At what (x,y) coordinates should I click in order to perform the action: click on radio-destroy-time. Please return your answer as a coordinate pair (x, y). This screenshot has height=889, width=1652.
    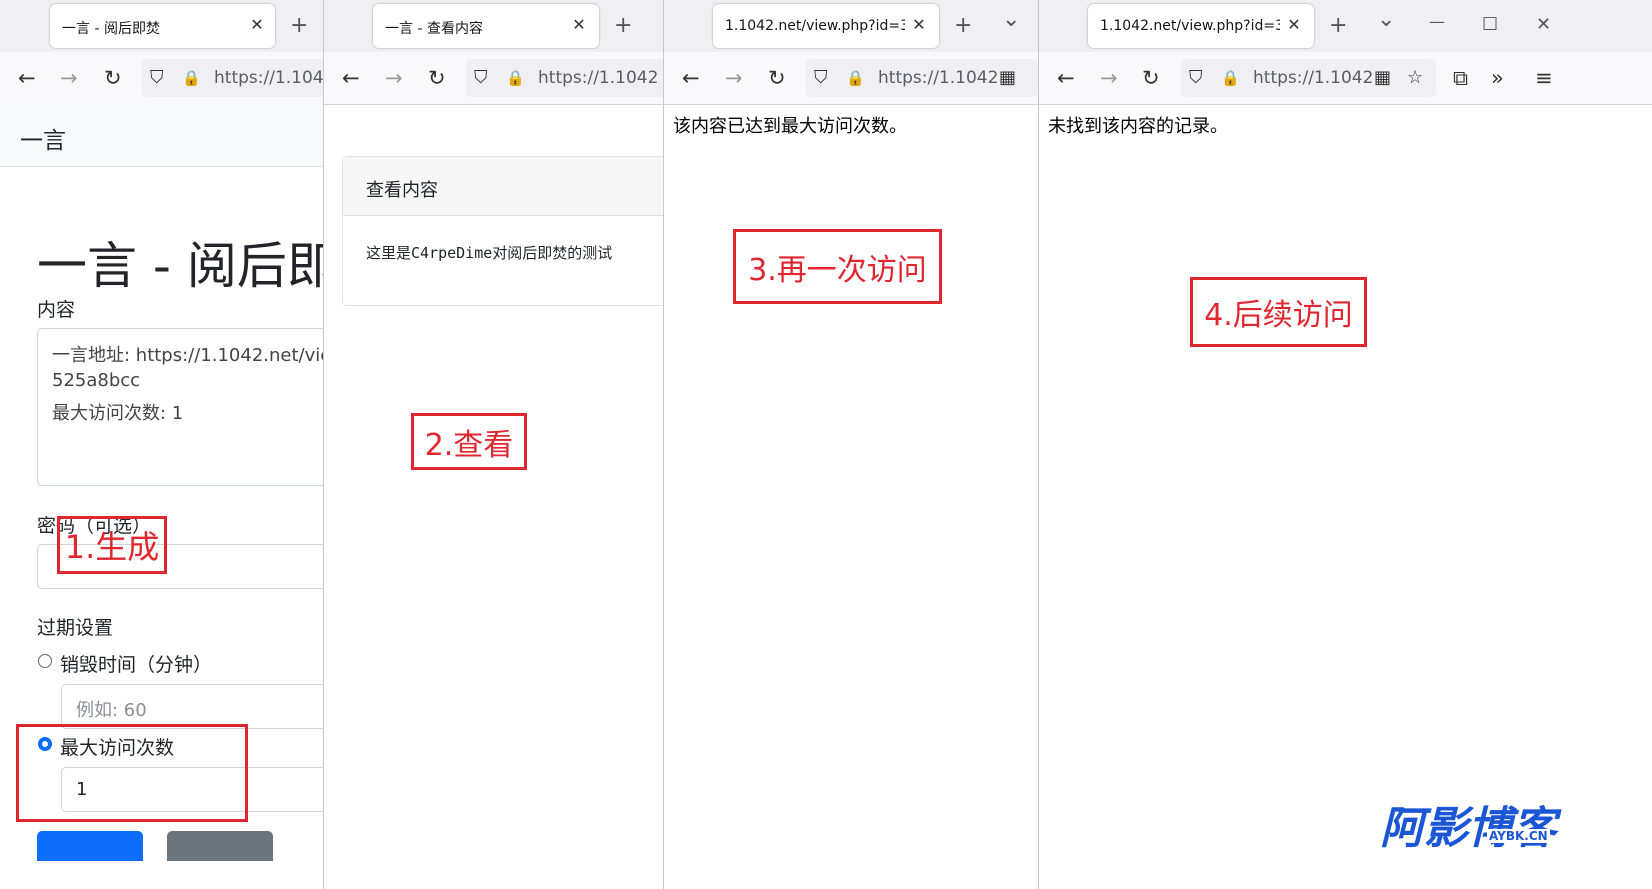
    Looking at the image, I should click on (45, 661).